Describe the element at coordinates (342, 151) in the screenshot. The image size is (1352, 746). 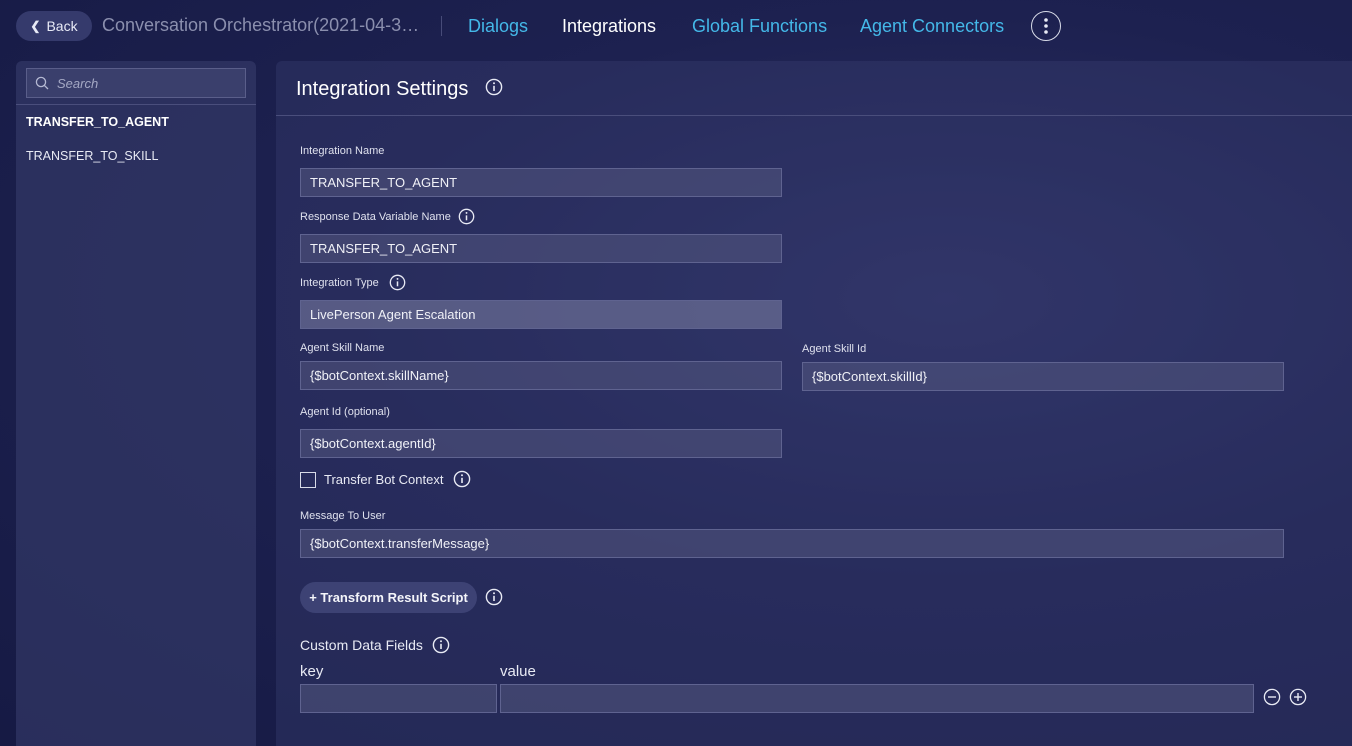
I see `integration-name-label: Integration Name` at that location.